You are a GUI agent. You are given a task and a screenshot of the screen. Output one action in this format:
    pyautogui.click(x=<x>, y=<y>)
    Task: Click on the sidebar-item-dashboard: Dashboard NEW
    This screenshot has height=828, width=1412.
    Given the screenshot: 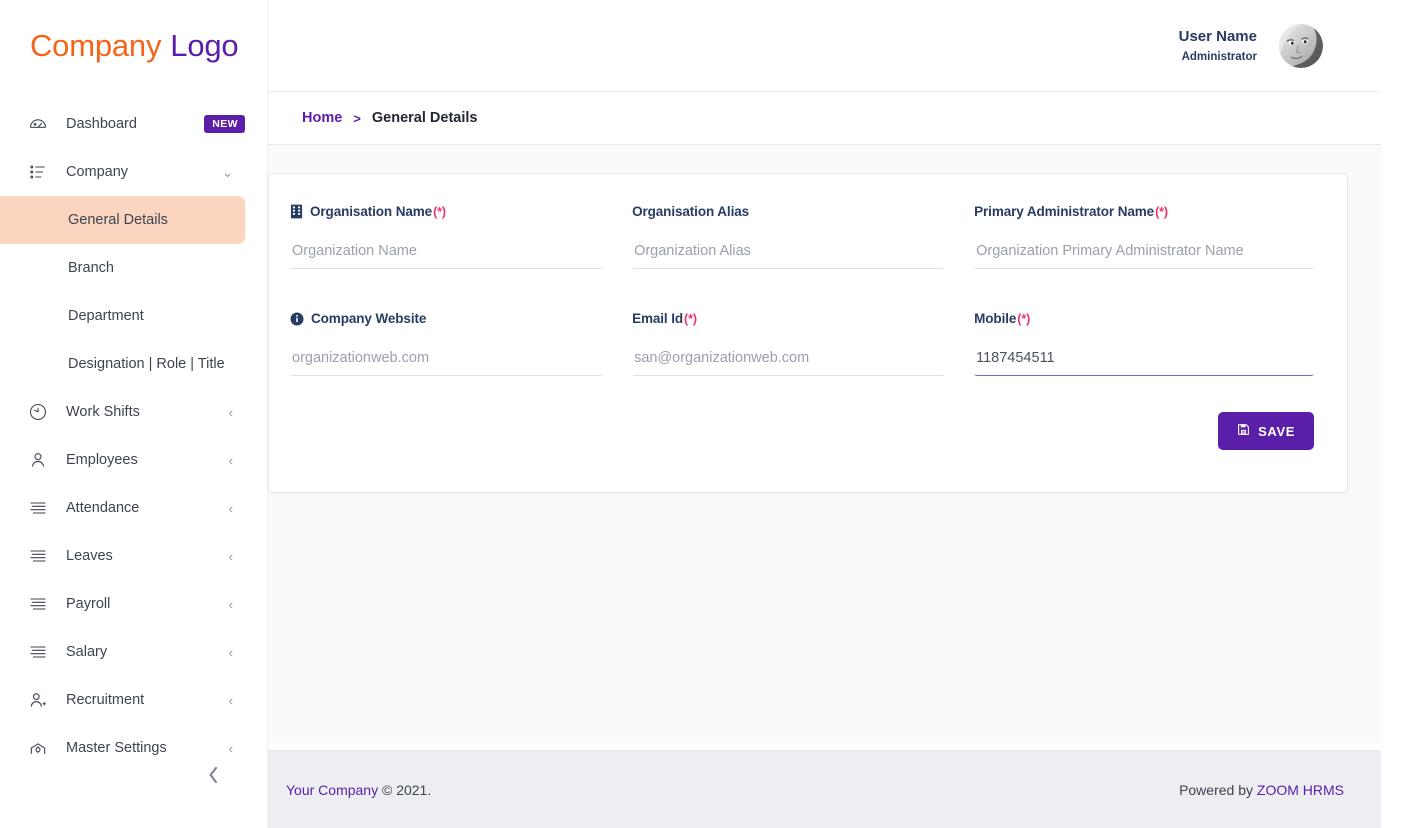 What is the action you would take?
    pyautogui.click(x=133, y=124)
    